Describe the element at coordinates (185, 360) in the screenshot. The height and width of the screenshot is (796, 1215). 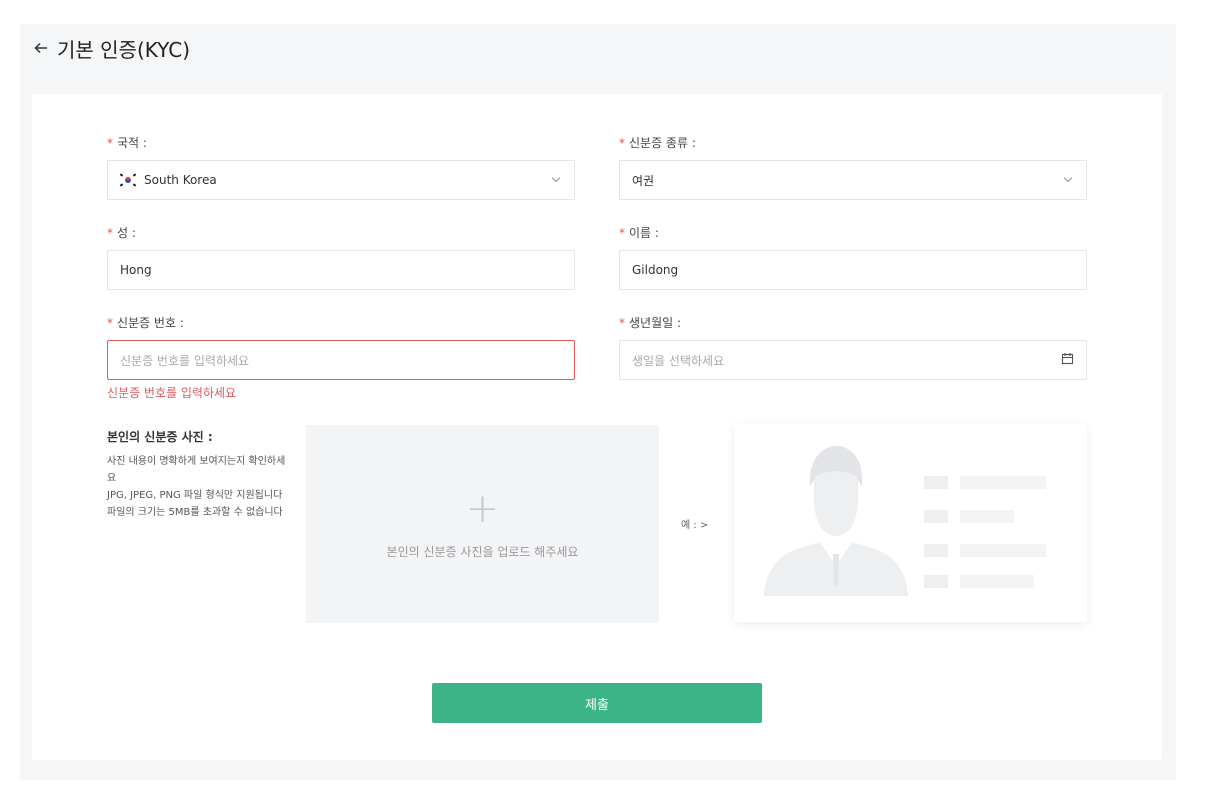
I see `id-number-placeholder: 신분증 번호를 입력하세요` at that location.